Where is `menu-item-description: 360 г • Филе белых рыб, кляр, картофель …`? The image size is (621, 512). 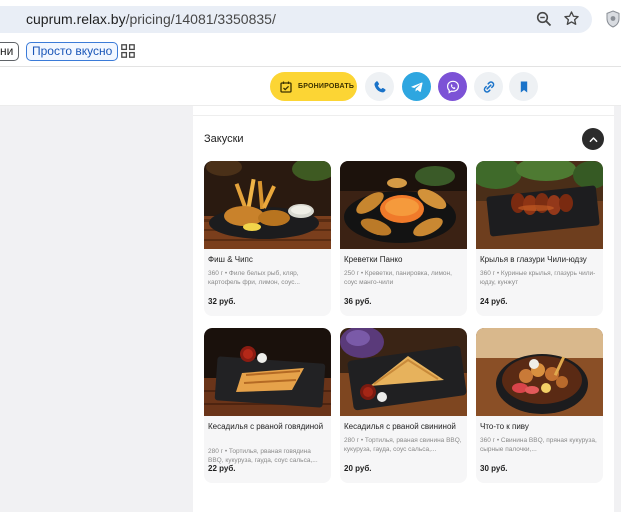 menu-item-description: 360 г • Филе белых рыб, кляр, картофель … is located at coordinates (254, 278).